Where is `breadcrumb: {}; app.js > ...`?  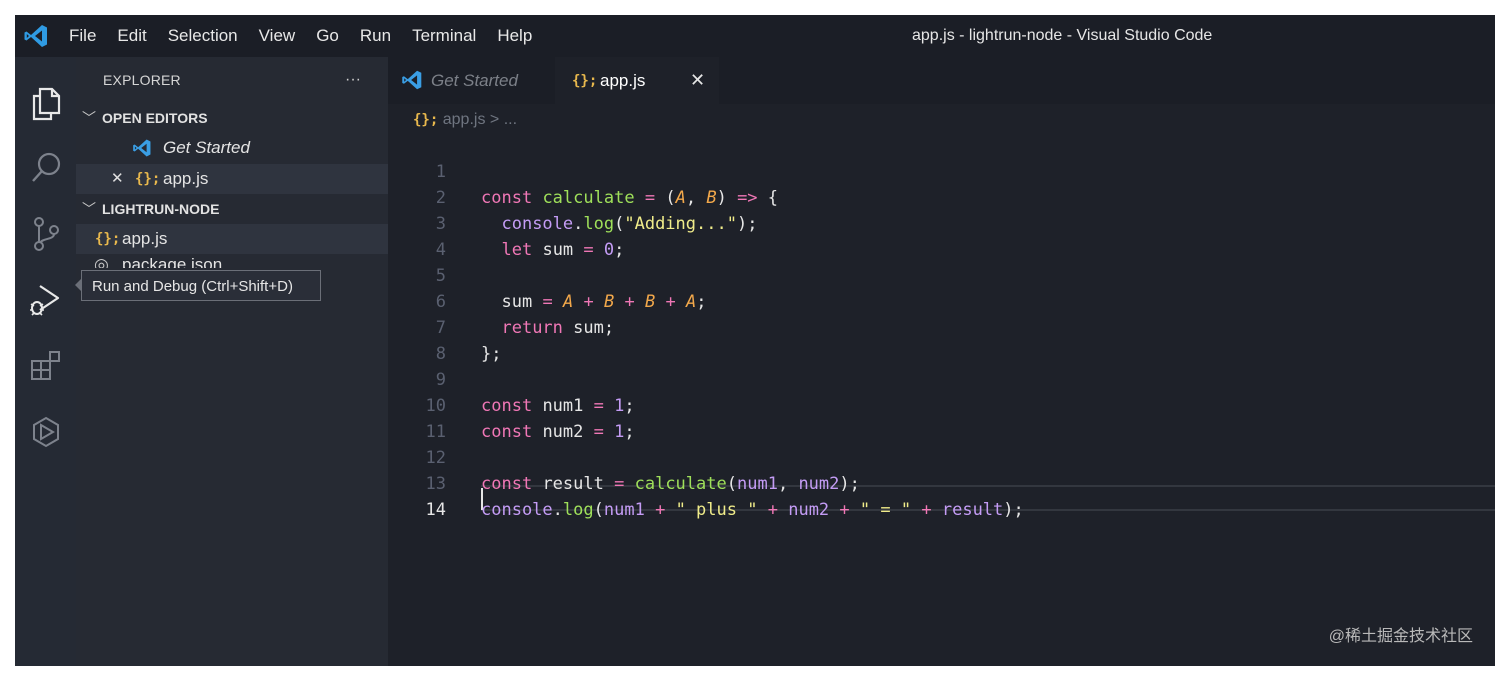
breadcrumb: {}; app.js > ... is located at coordinates (465, 120).